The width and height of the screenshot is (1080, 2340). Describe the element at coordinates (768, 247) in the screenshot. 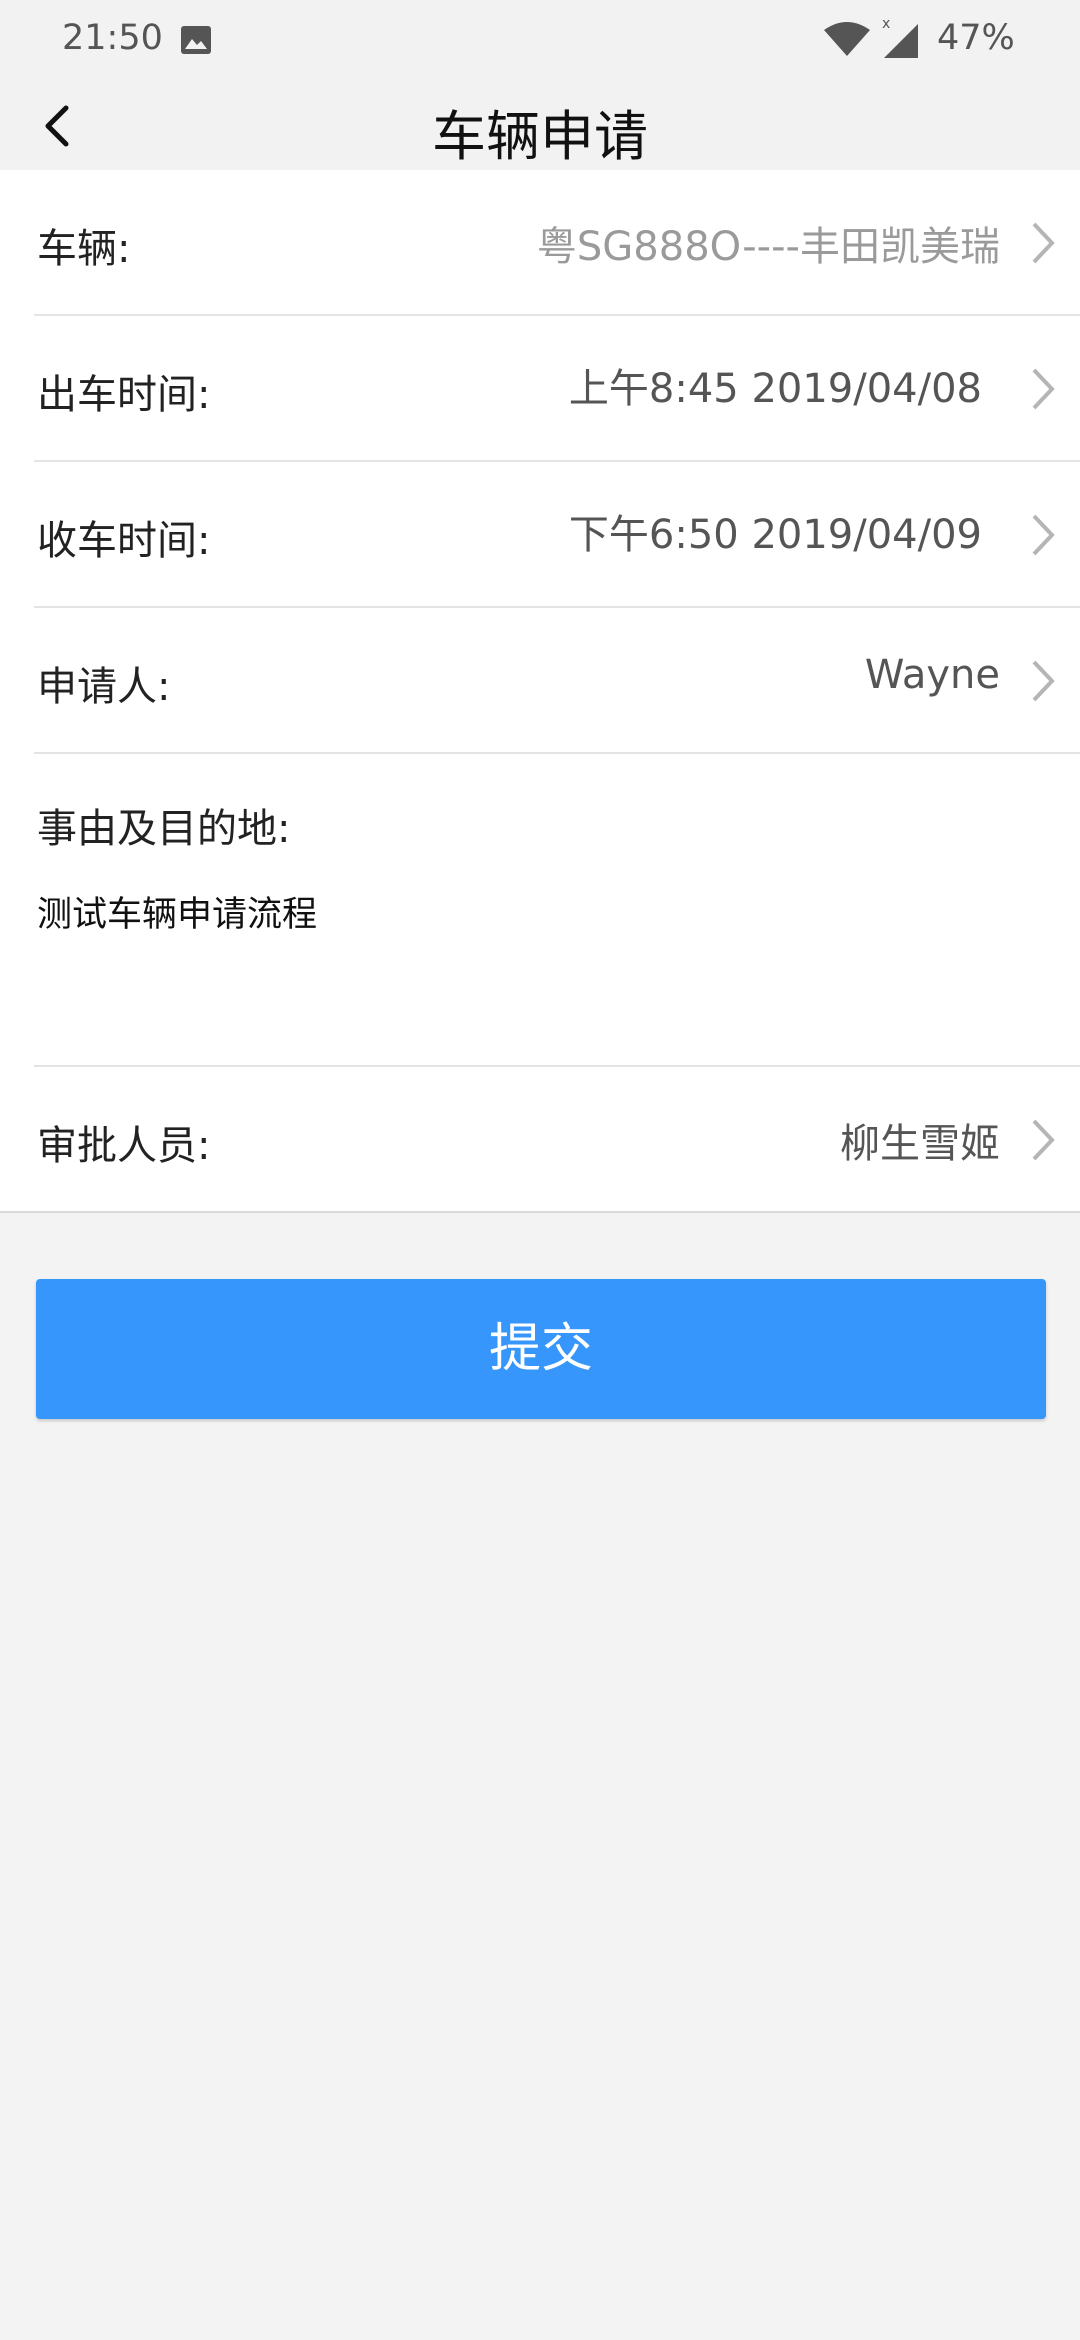

I see `vehicle-value: 粤SG888O----丰田凯美瑞` at that location.